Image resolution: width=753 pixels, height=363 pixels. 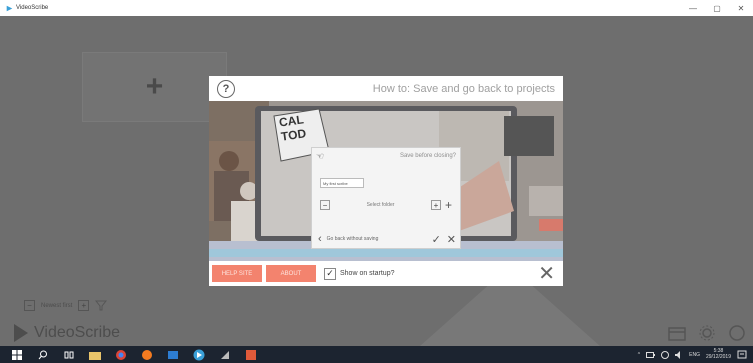 I want to click on brand-bar: VideoScribe, so click(x=376, y=333).